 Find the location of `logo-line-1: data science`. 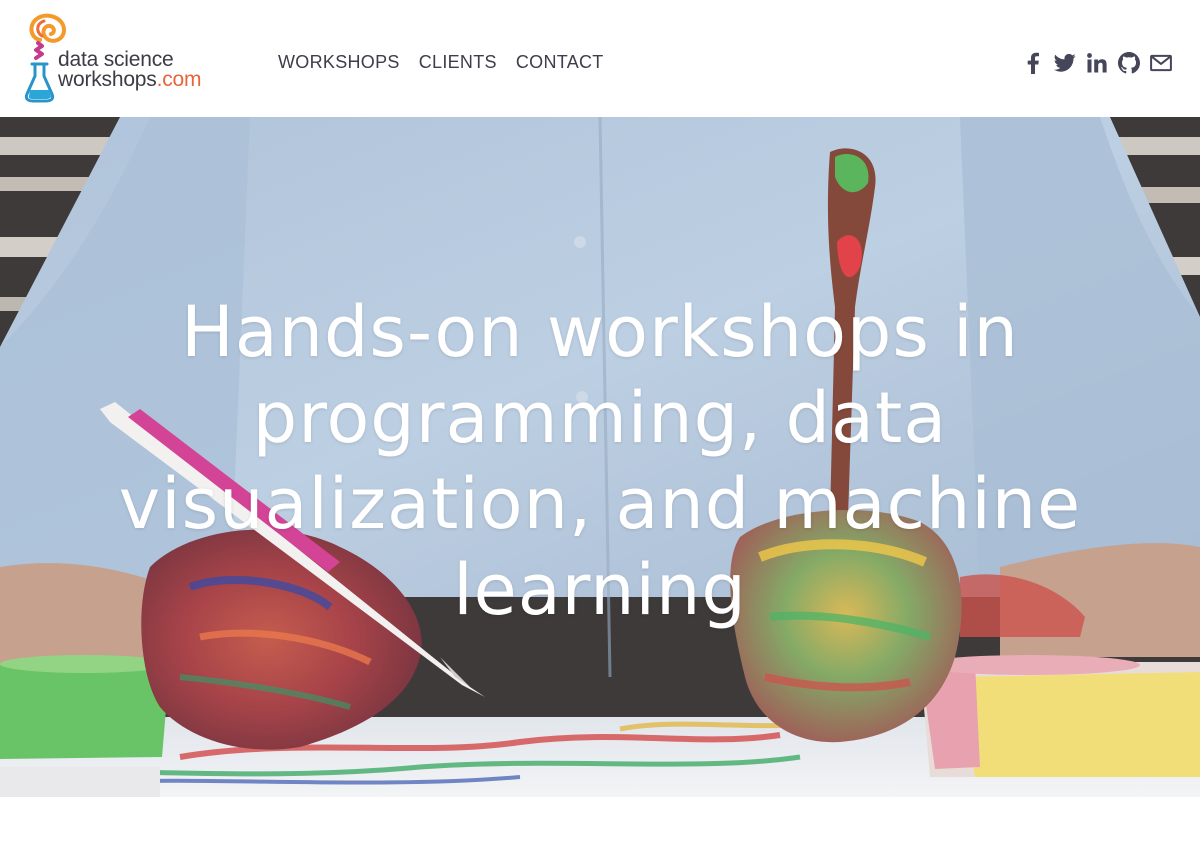

logo-line-1: data science is located at coordinates (116, 59).